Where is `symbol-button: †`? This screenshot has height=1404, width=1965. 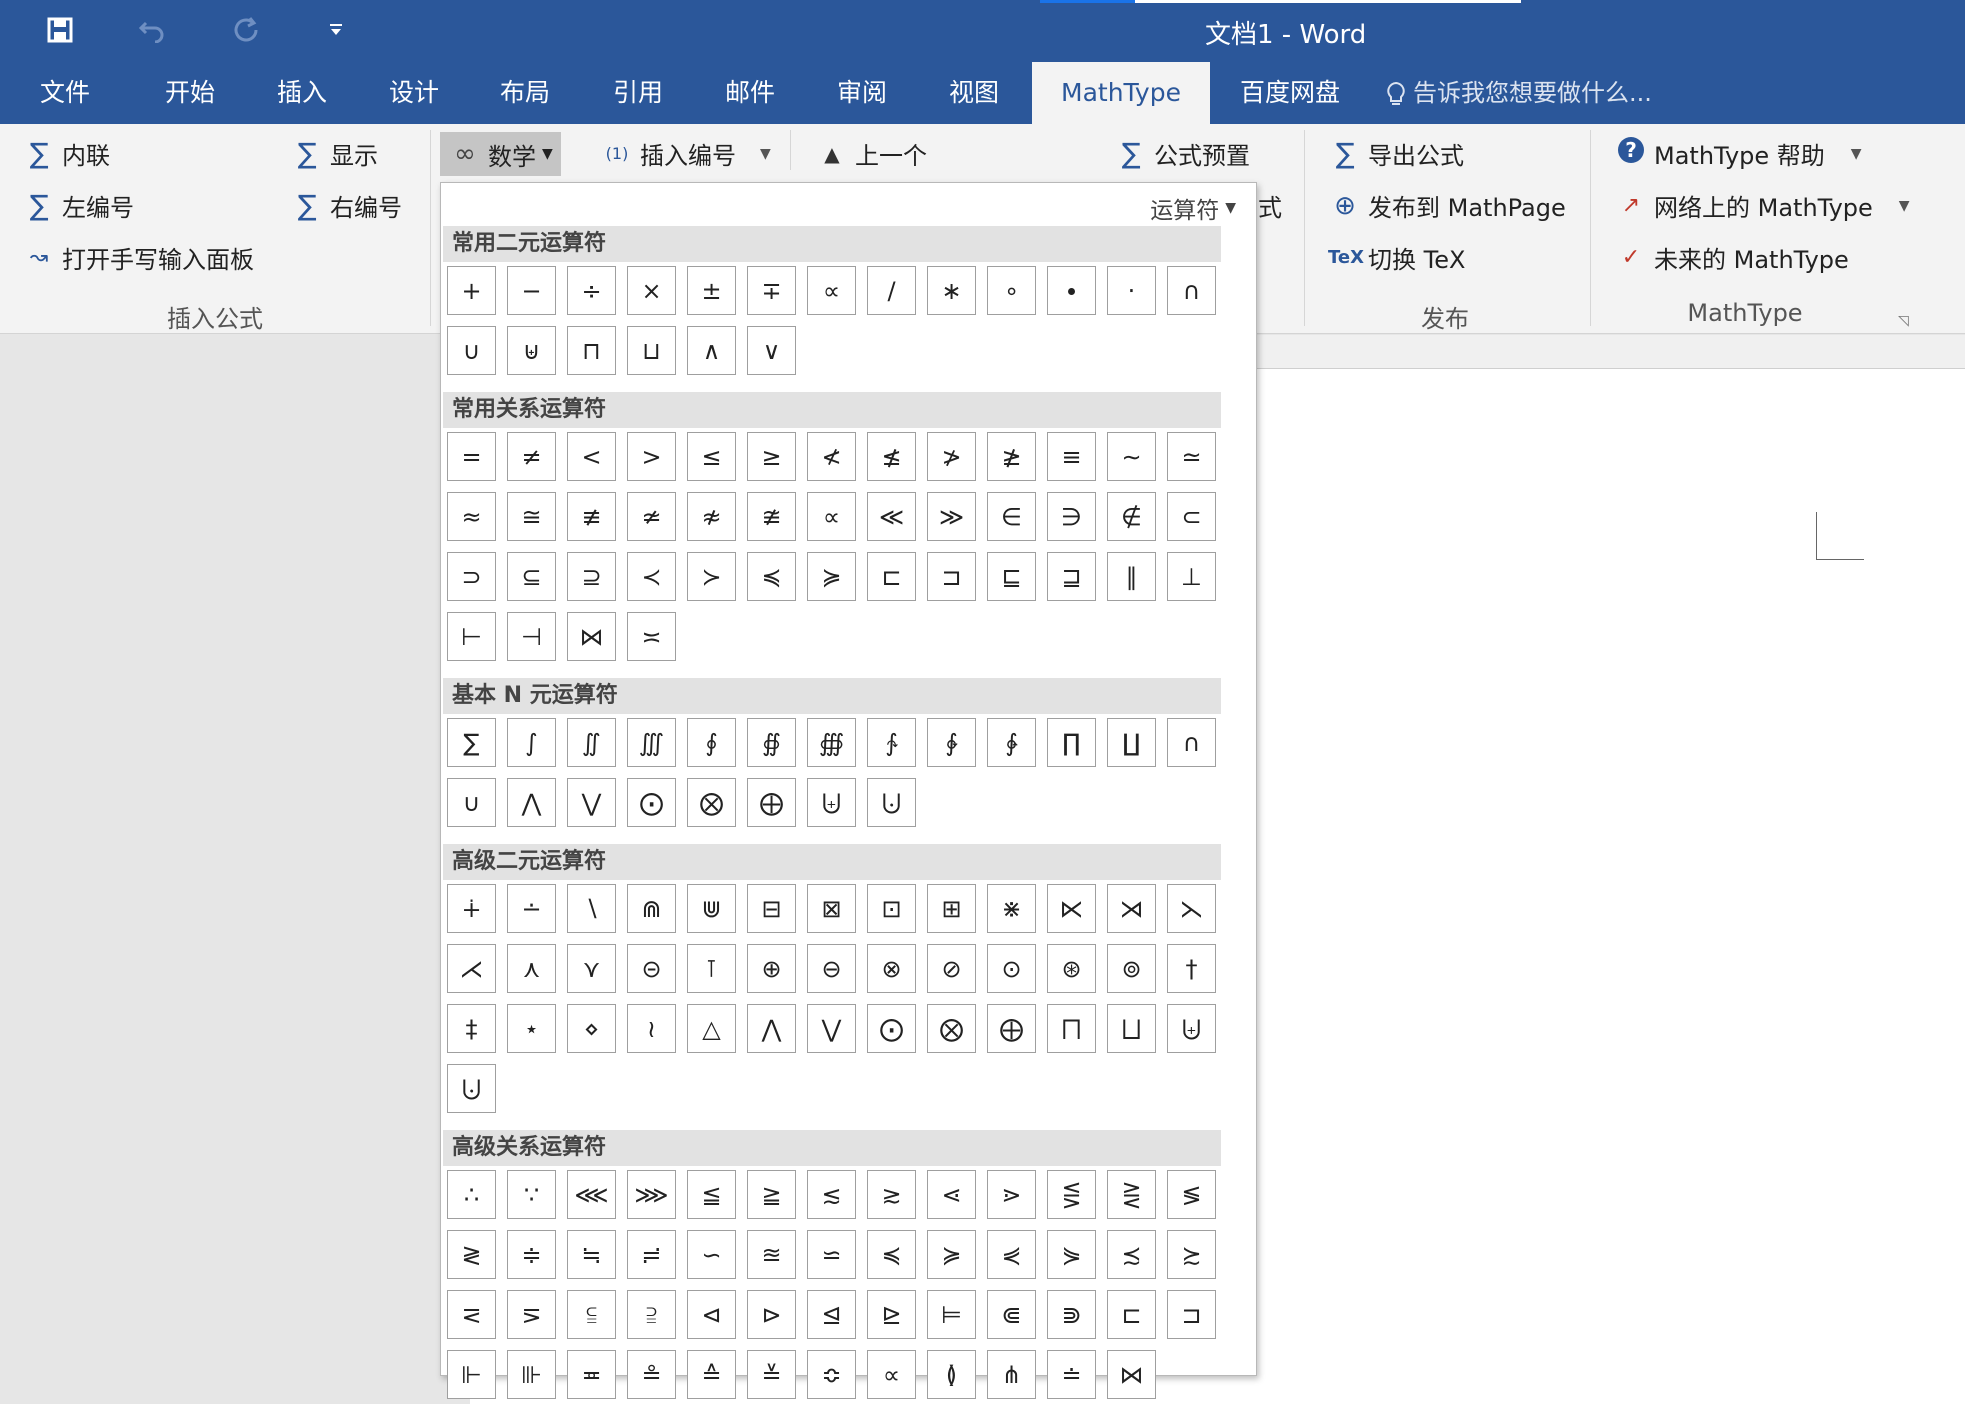 symbol-button: † is located at coordinates (1191, 968).